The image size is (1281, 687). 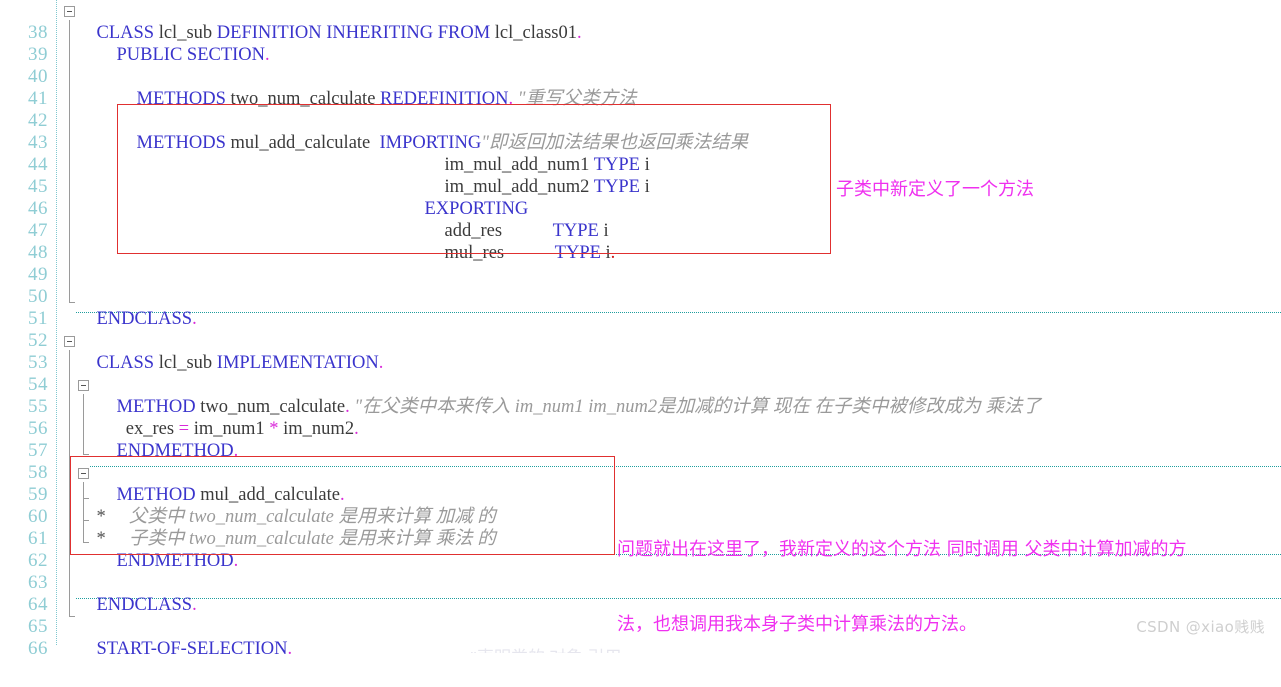 What do you see at coordinates (69, 341) in the screenshot?
I see `fold-toggle-class-implementation` at bounding box center [69, 341].